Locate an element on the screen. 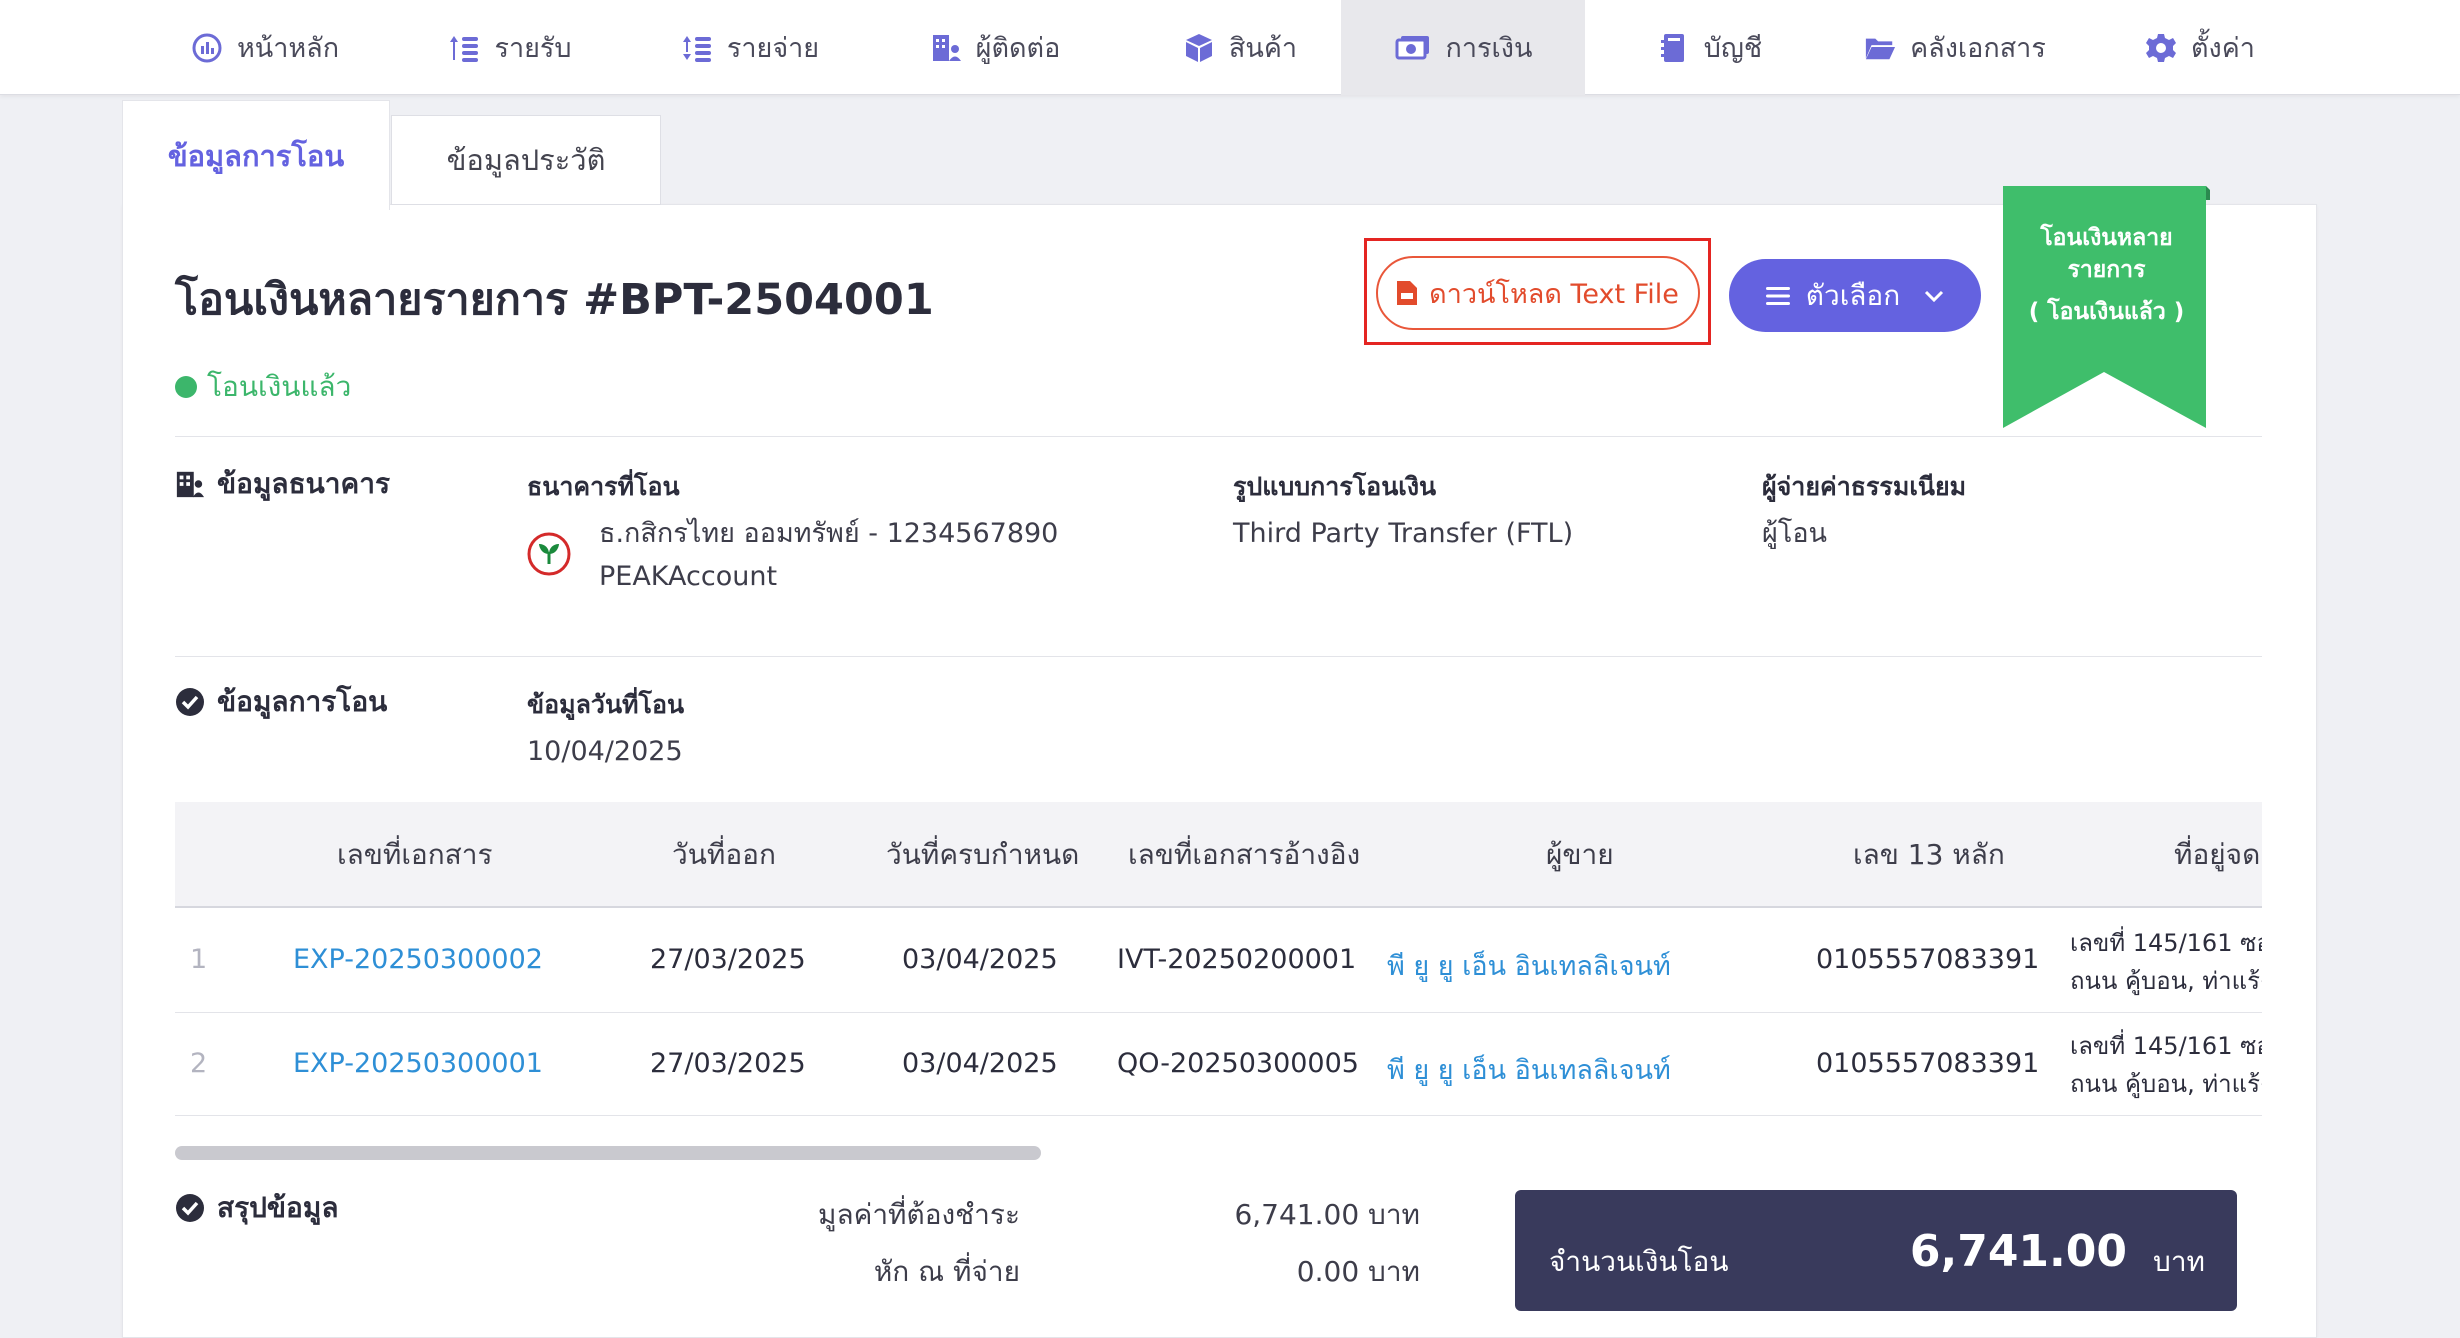 This screenshot has width=2460, height=1338. options-label: ตัวเลือก is located at coordinates (1853, 295).